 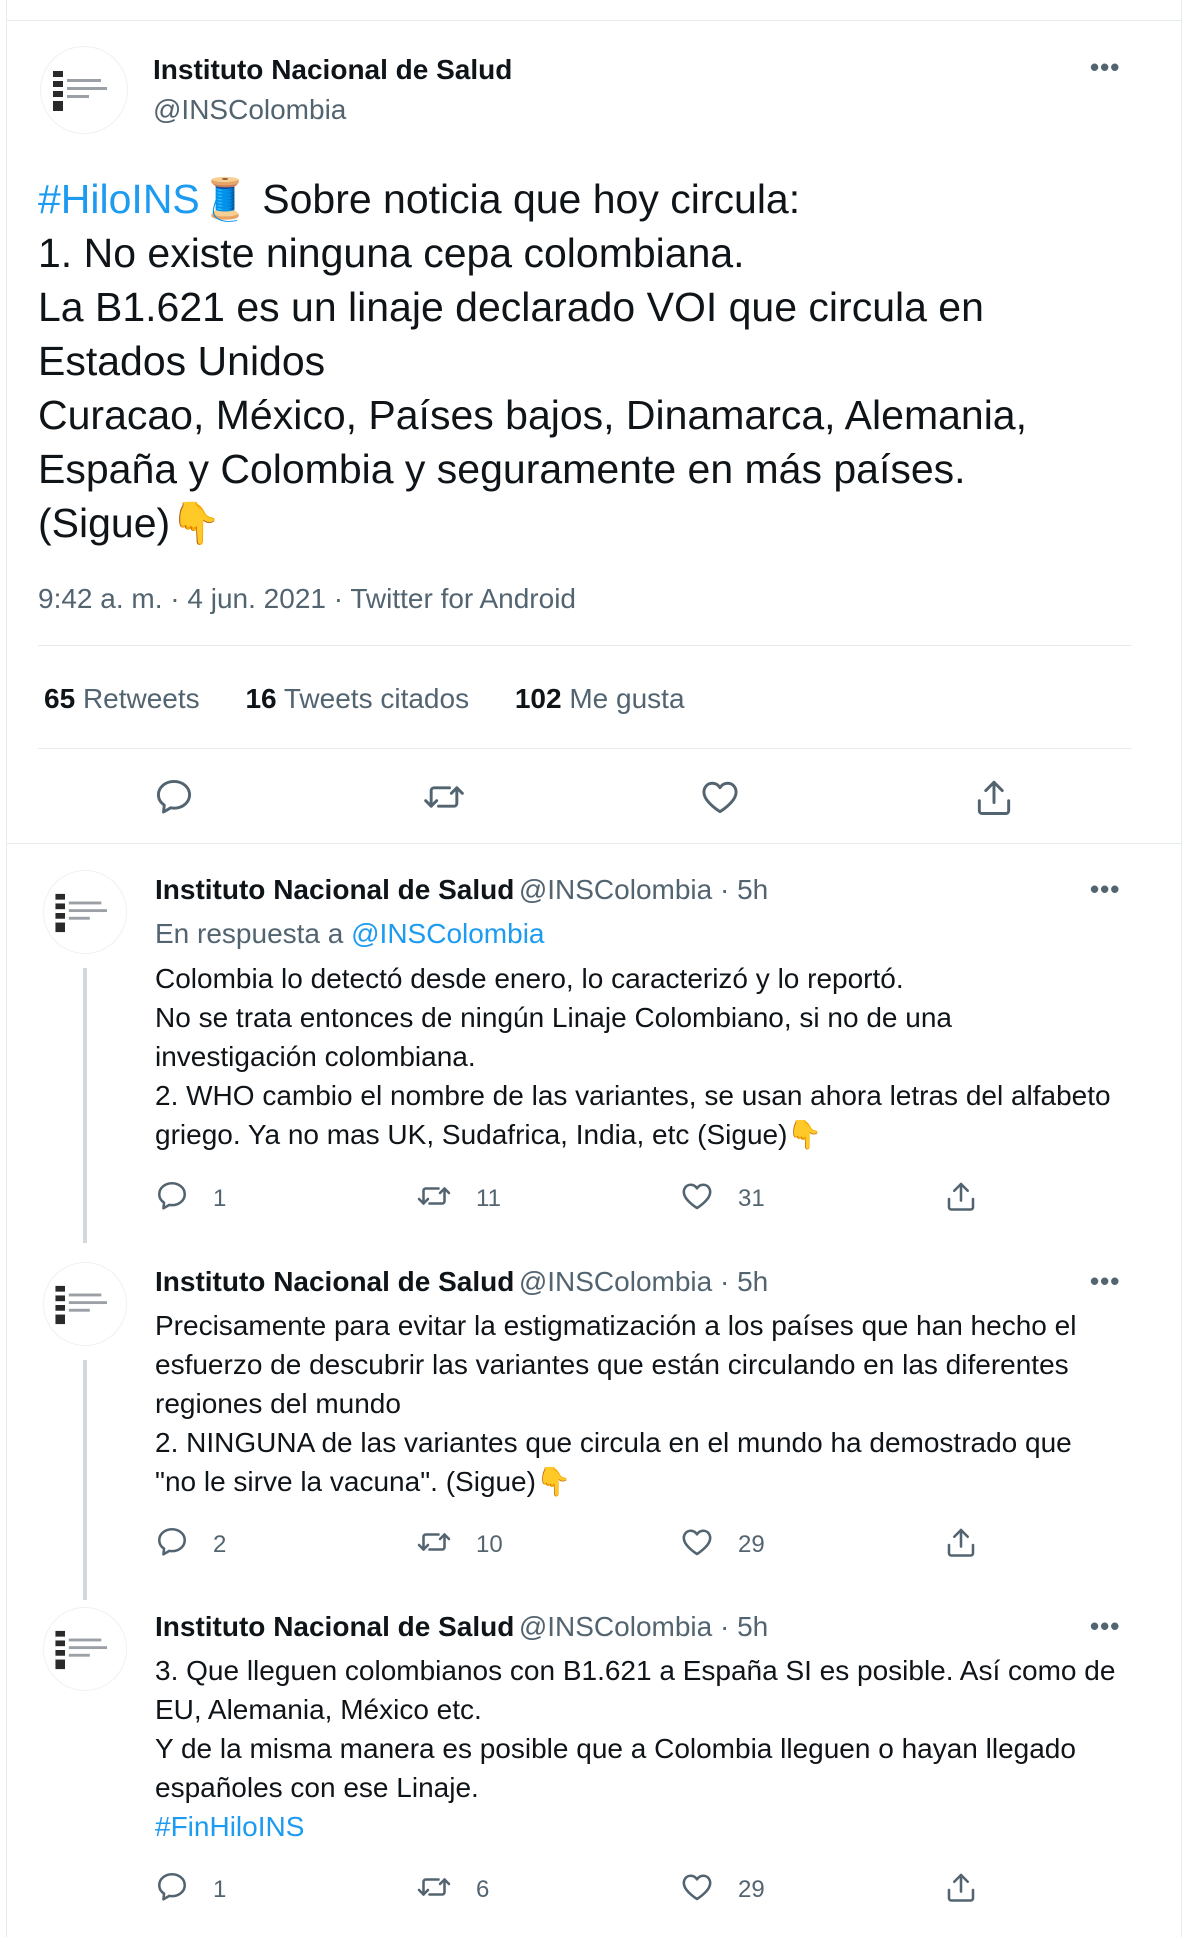 I want to click on reply-line: españoles con ese Linaje., so click(x=317, y=1787).